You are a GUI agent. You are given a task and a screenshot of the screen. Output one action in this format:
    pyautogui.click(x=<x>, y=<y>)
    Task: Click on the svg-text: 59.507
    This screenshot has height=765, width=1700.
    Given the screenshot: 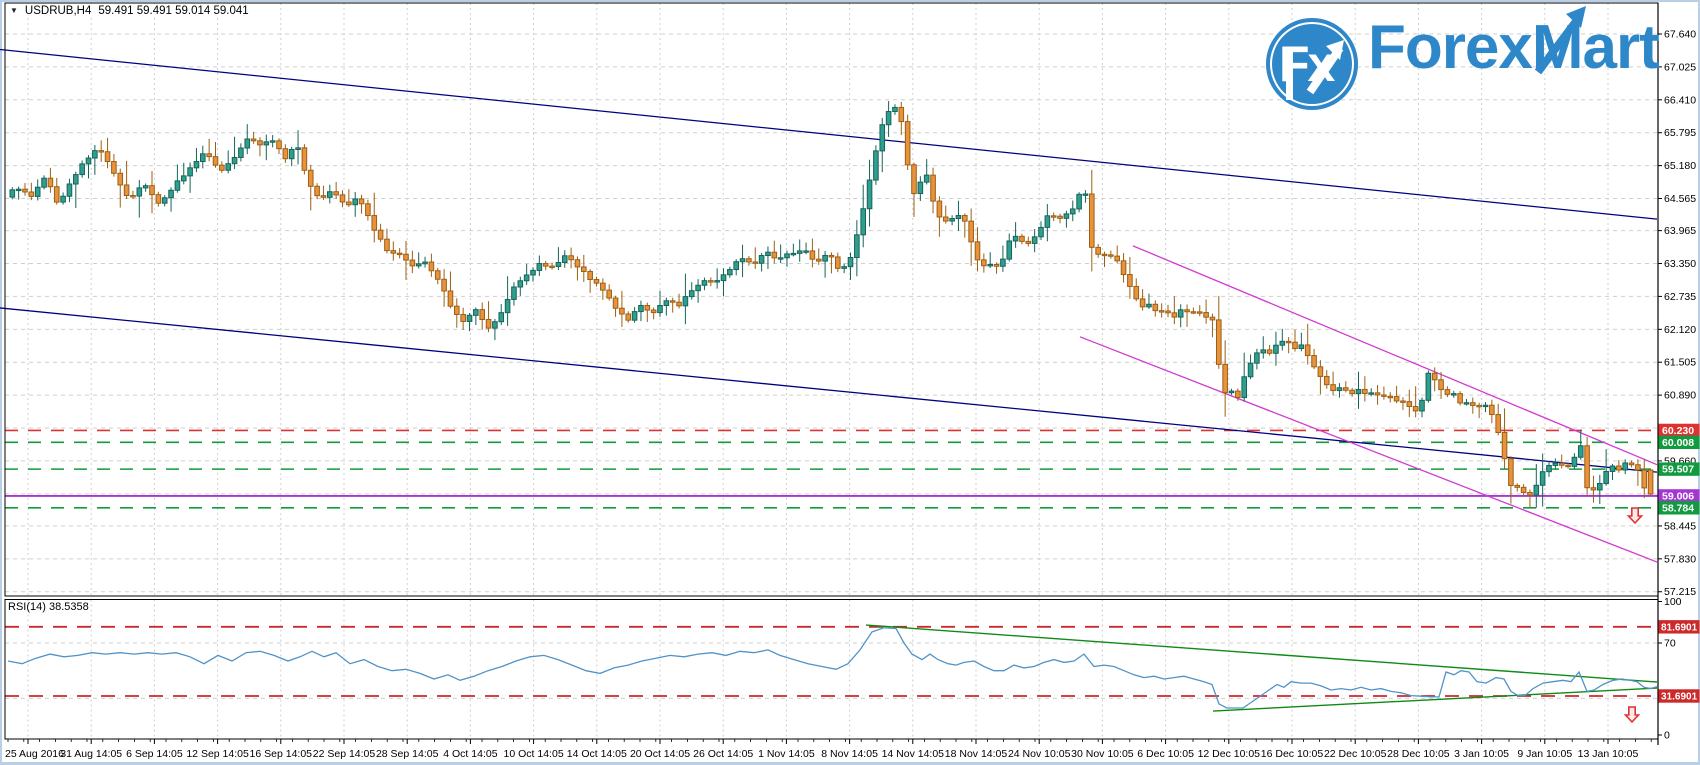 What is the action you would take?
    pyautogui.click(x=1678, y=470)
    